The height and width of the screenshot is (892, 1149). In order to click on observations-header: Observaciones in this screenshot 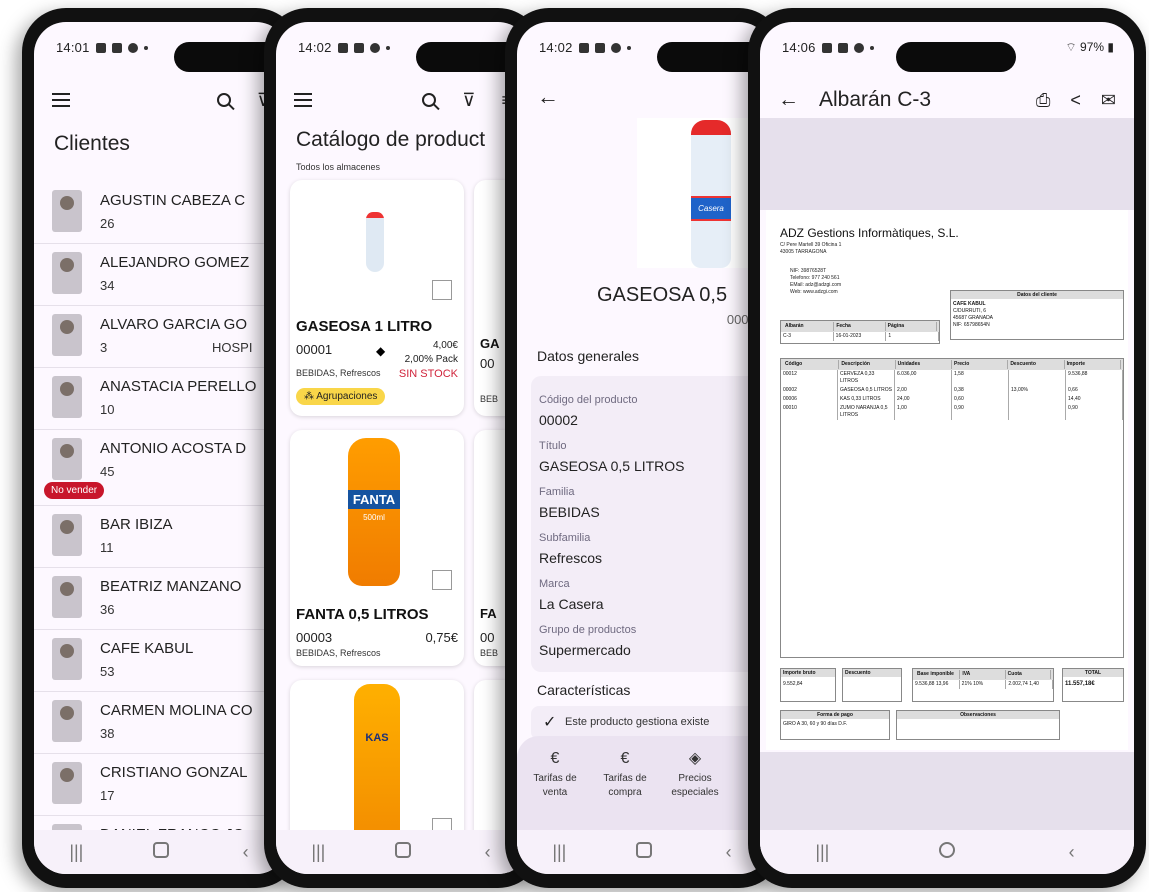, I will do `click(978, 715)`.